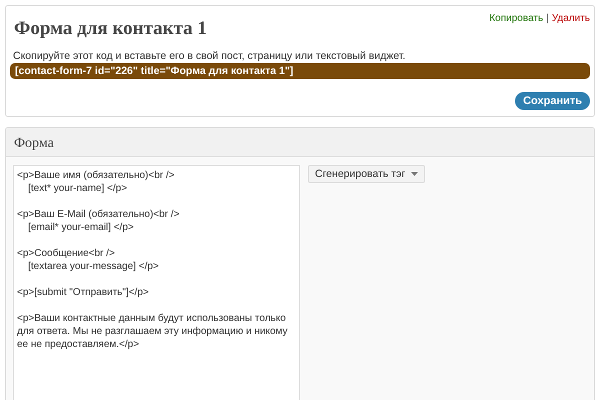  I want to click on instruction-text: Скопируйте этот код и вставьте его в свой пост, страницу или текстовый виджет., so click(209, 56).